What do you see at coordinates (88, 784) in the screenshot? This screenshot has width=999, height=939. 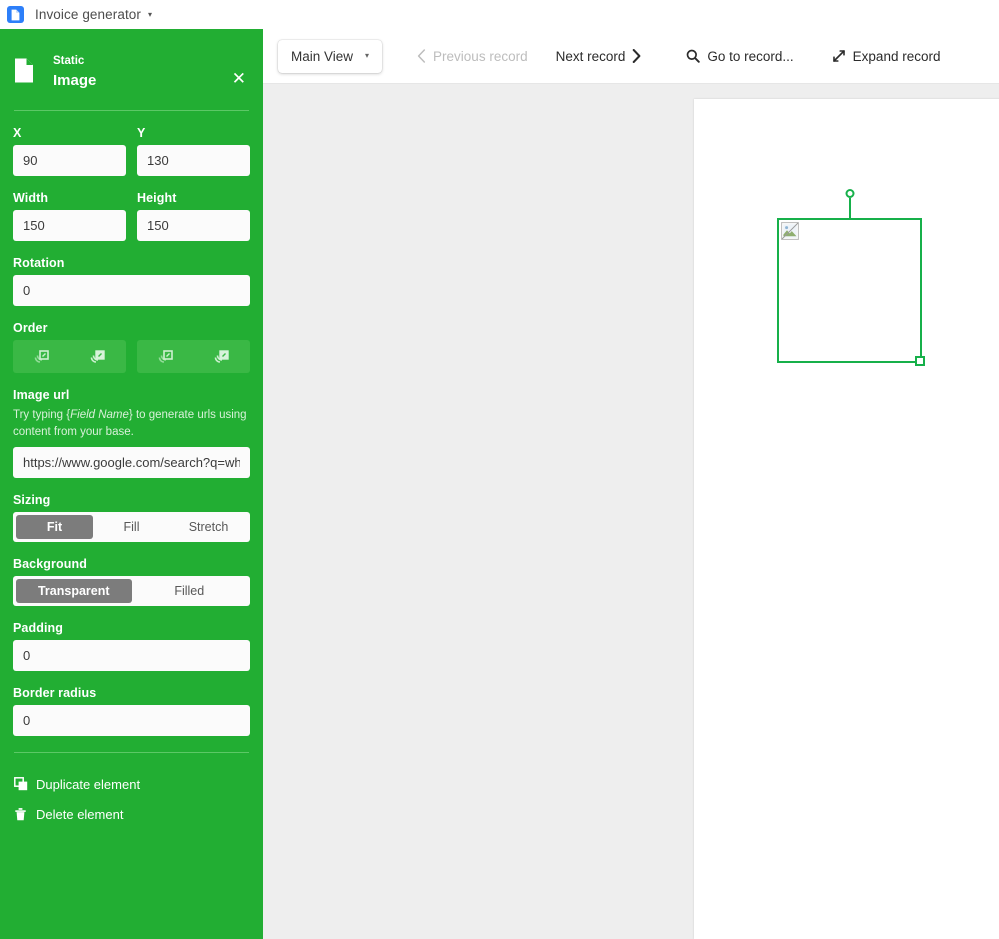 I see `duplicate-element-label: Duplicate element` at bounding box center [88, 784].